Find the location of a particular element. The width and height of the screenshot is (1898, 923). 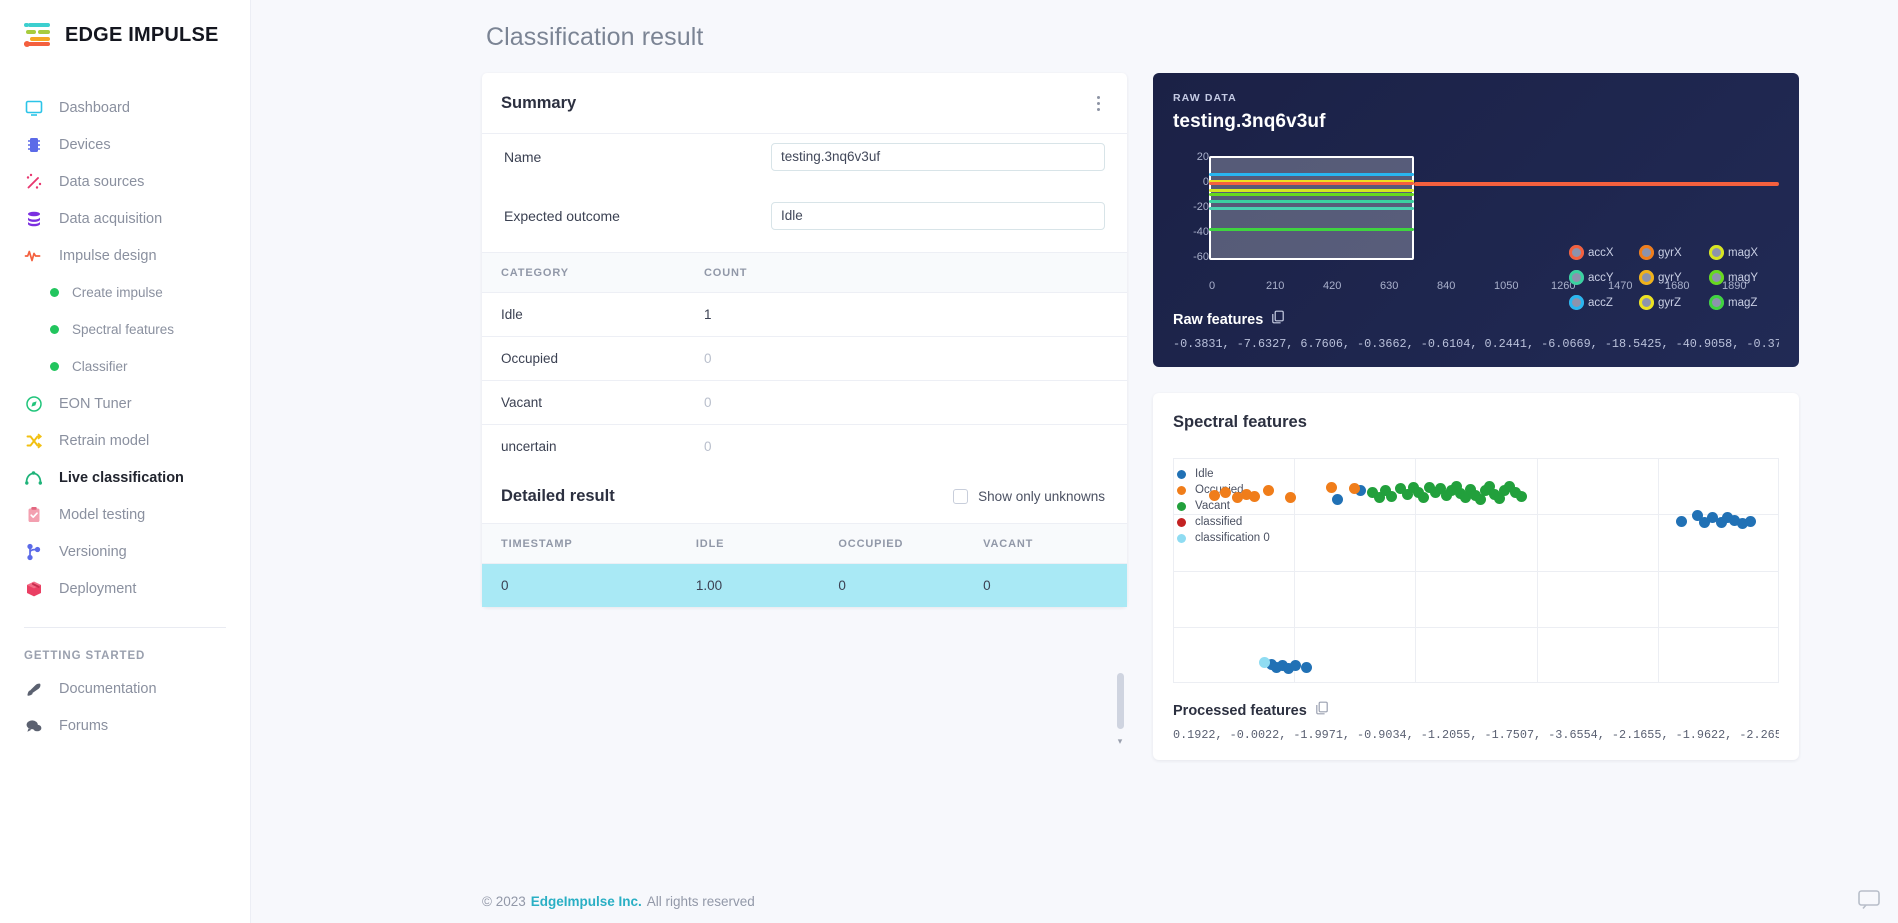

checkbox-icon is located at coordinates (961, 496).